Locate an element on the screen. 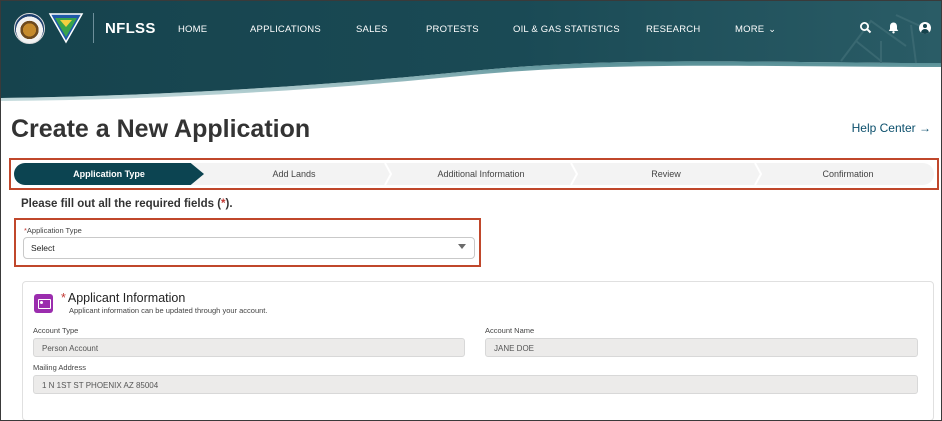 Image resolution: width=942 pixels, height=421 pixels. account-name-label: Account Name is located at coordinates (510, 330).